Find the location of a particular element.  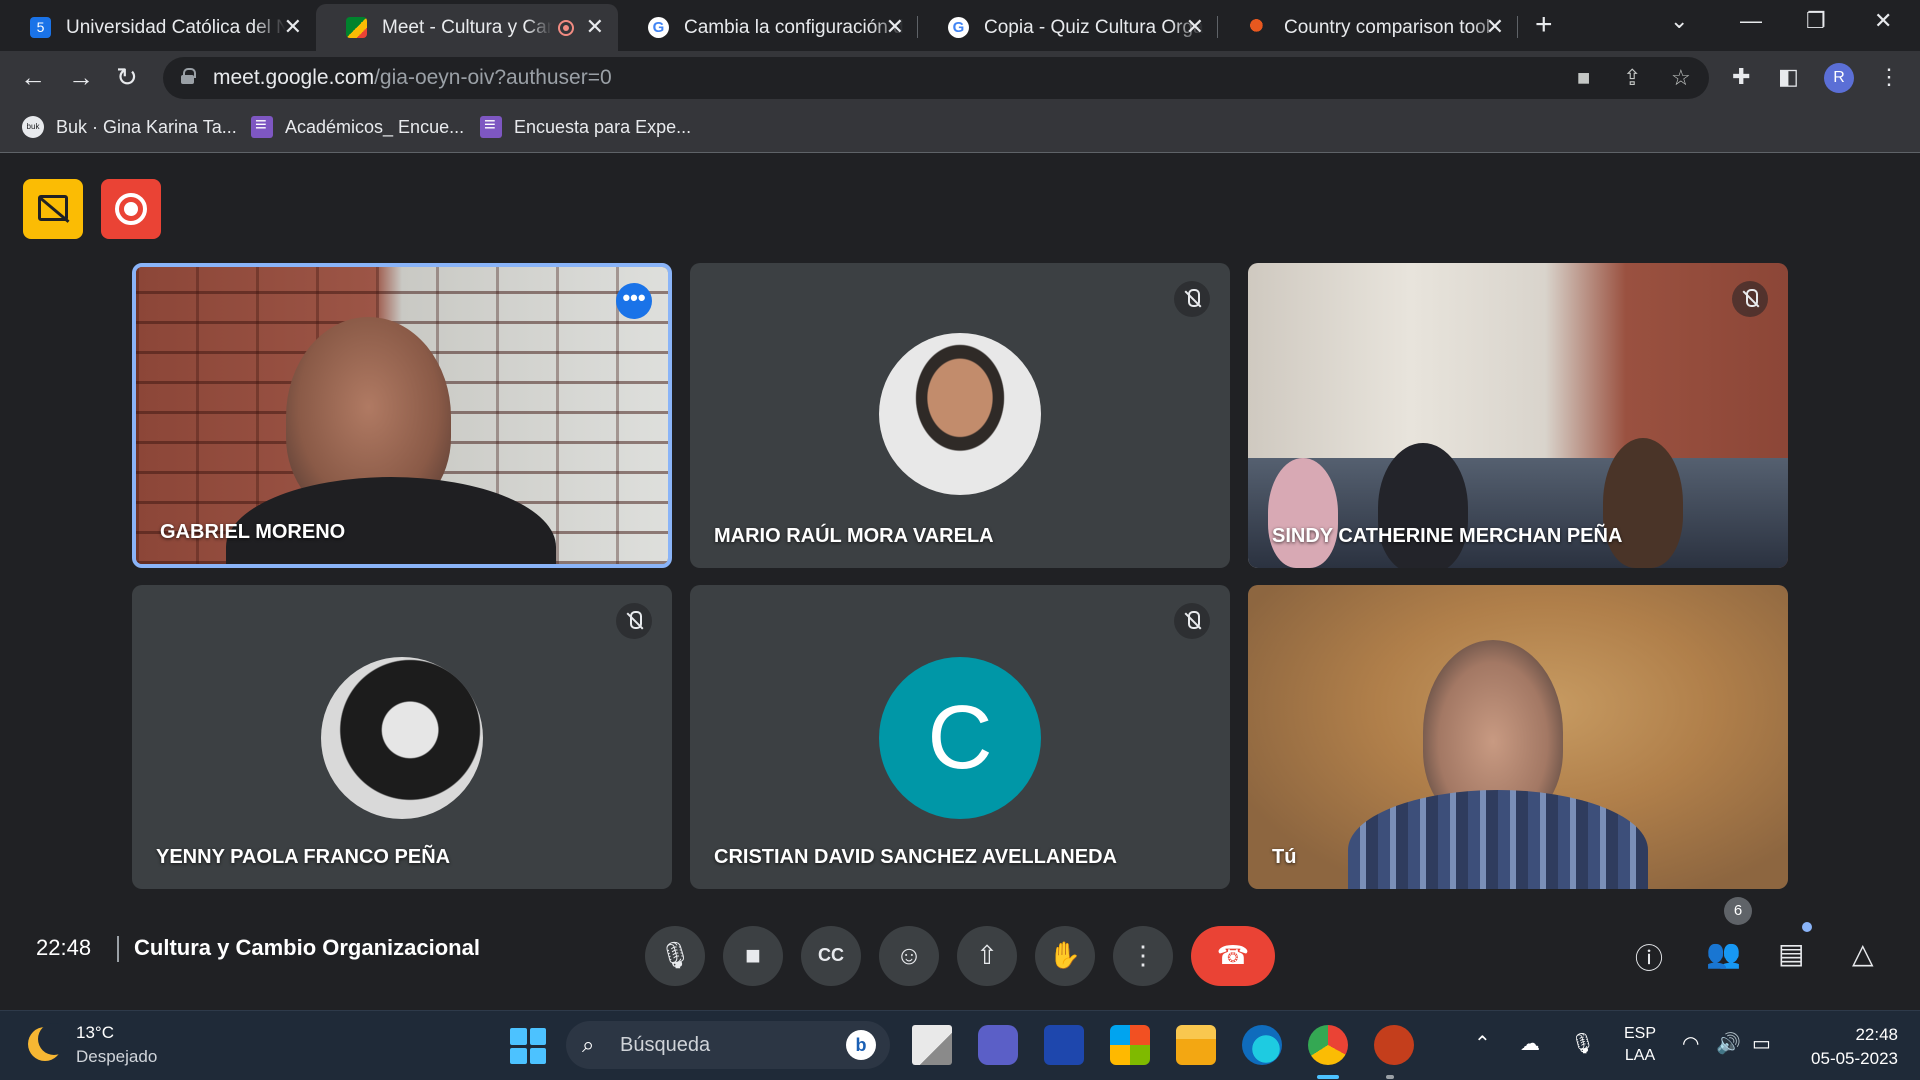

tab-cambia-configuracion: G Cambia la configuración d ✕ is located at coordinates (768, 27).